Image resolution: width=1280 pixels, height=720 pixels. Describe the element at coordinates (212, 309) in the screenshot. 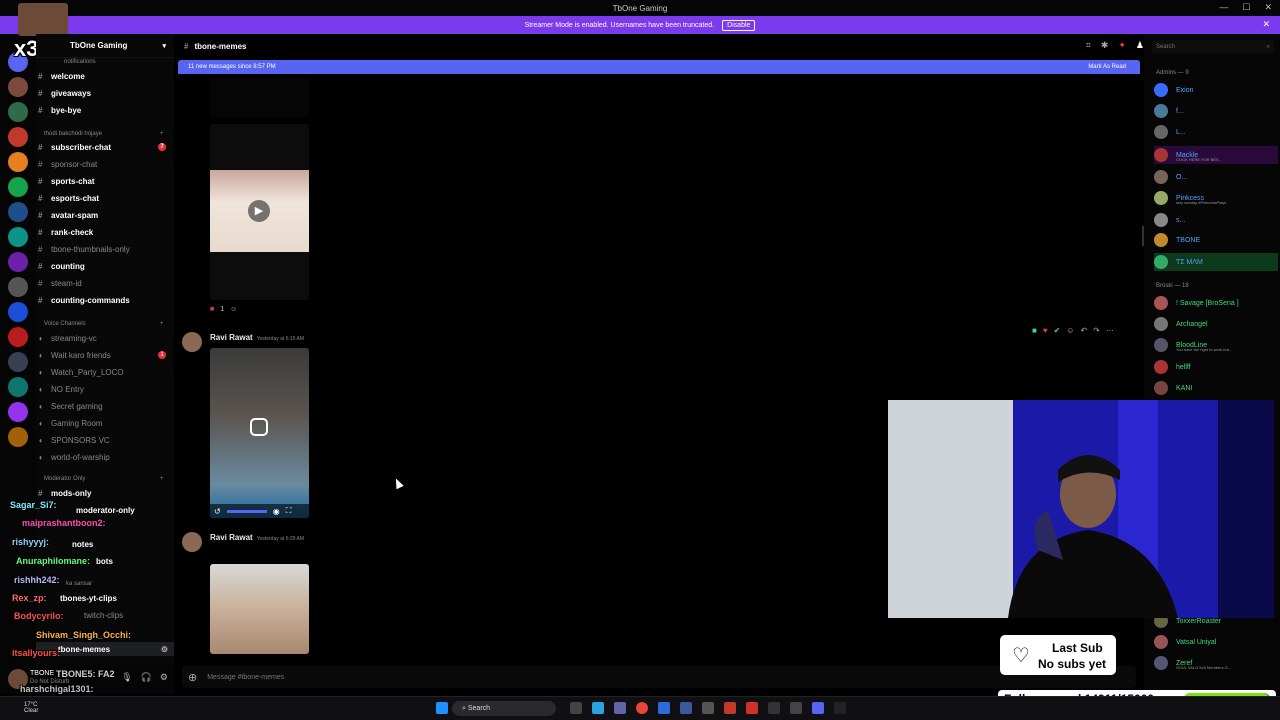

I see `reaction-emoji-icon: ■` at that location.